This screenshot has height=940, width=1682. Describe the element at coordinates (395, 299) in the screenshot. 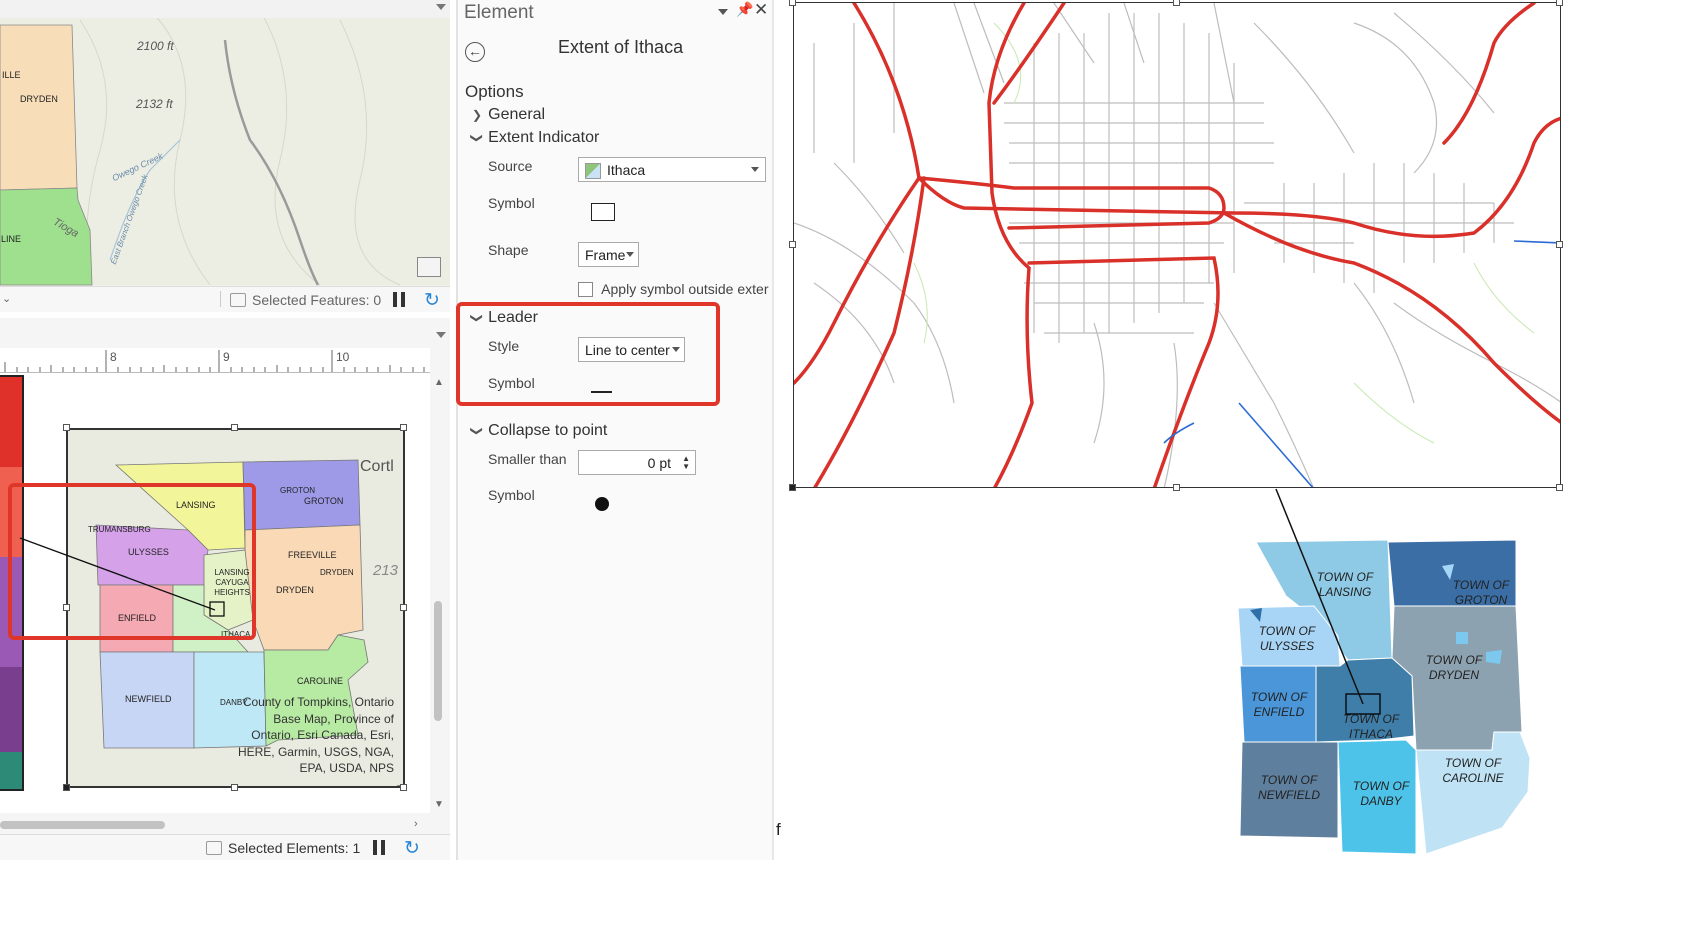

I see `pause-icon` at that location.